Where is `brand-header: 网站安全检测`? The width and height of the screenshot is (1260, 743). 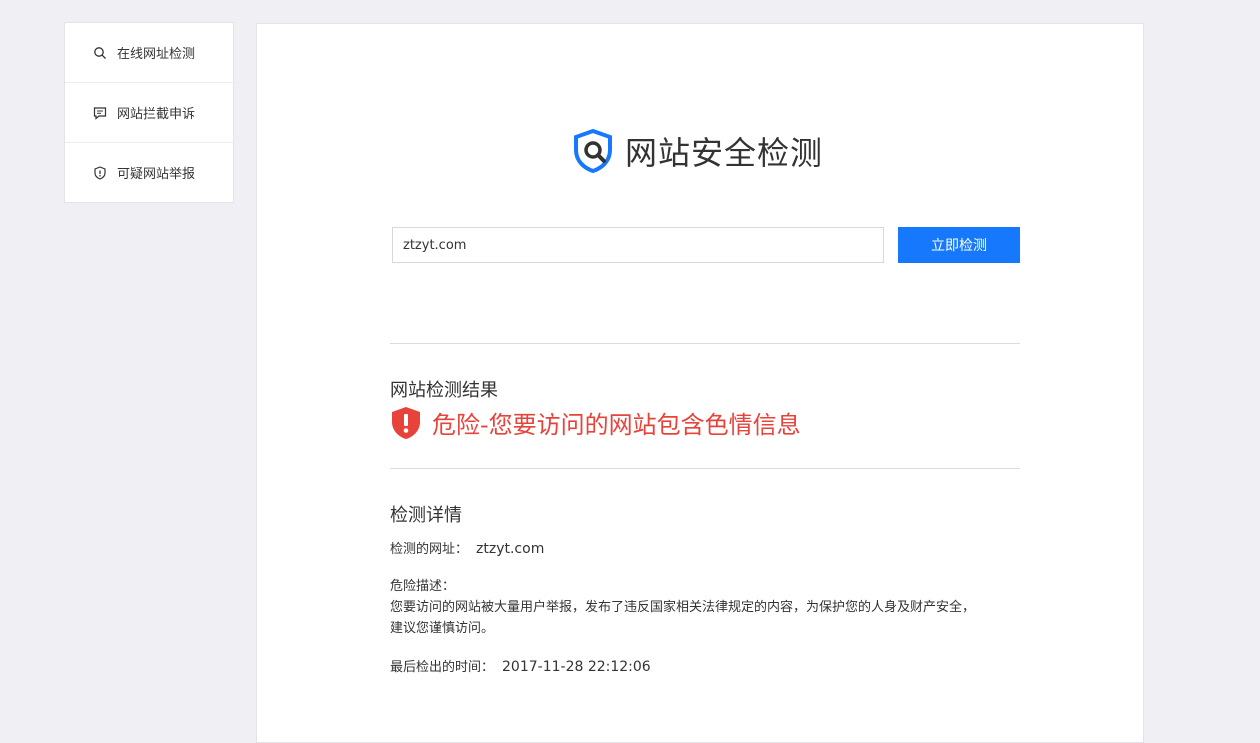 brand-header: 网站安全检测 is located at coordinates (697, 151).